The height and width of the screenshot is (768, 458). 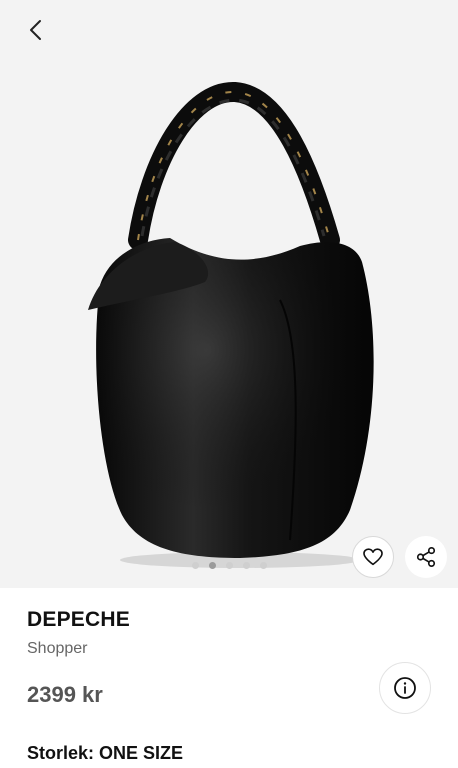 I want to click on share-button, so click(x=426, y=557).